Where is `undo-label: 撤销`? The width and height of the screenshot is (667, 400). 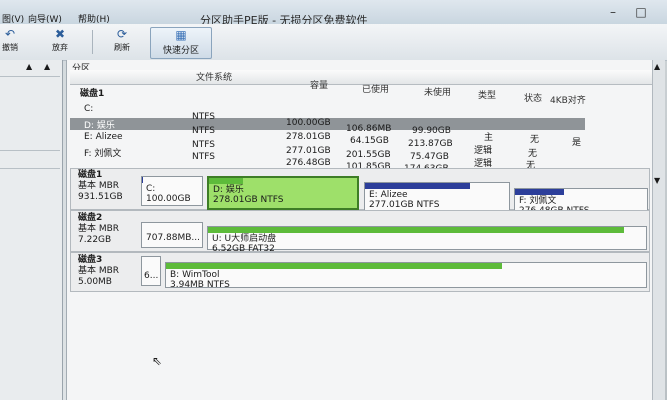 undo-label: 撤销 is located at coordinates (10, 47).